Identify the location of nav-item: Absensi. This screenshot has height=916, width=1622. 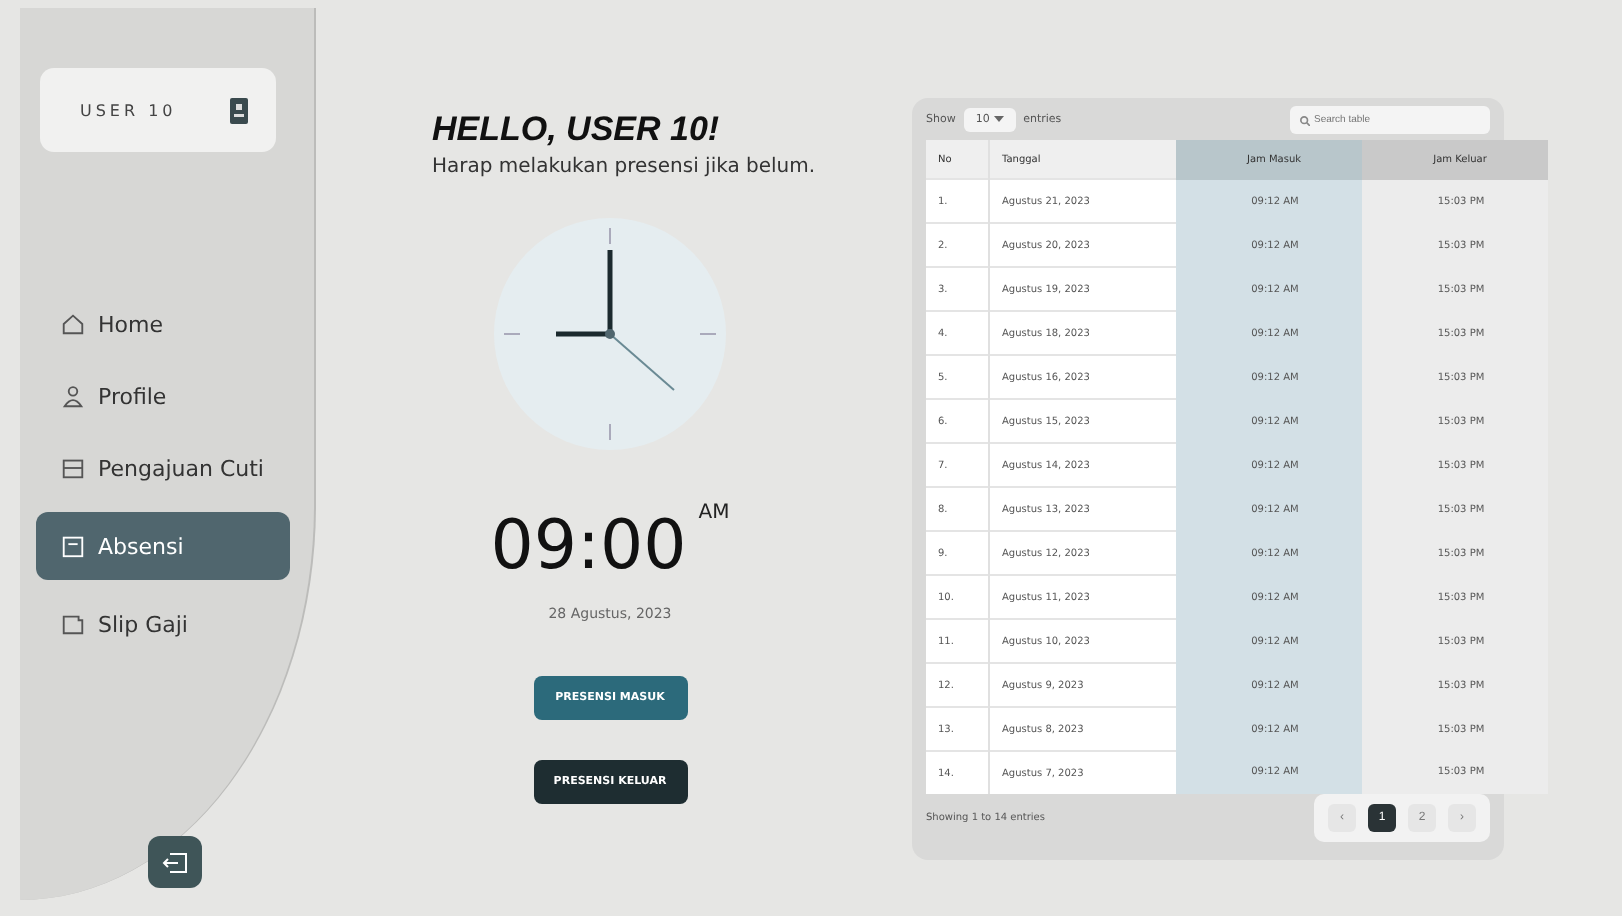
(163, 546).